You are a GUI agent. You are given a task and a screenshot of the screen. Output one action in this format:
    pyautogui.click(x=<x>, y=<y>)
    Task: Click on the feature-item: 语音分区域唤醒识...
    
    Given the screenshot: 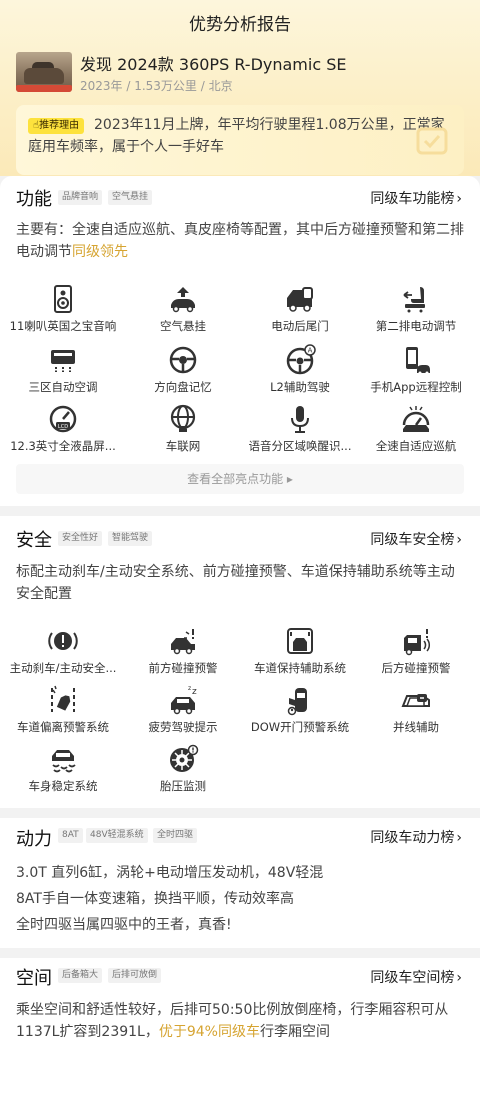 What is the action you would take?
    pyautogui.click(x=300, y=428)
    